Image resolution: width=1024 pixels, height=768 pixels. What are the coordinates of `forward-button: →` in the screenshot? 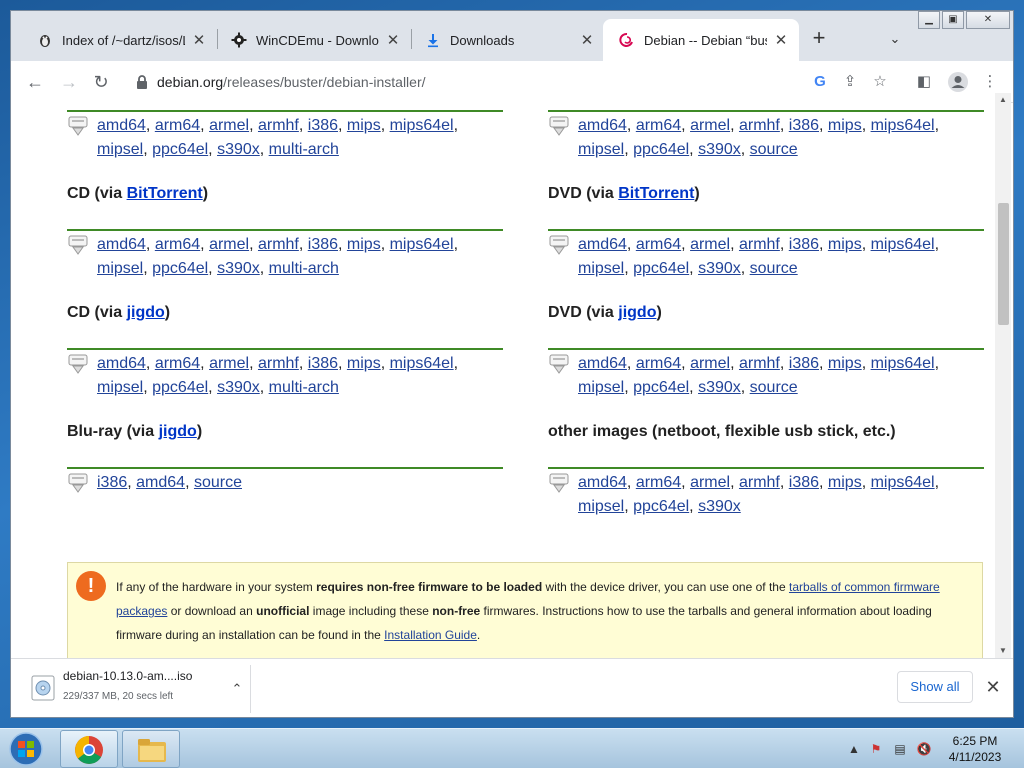 It's located at (69, 82).